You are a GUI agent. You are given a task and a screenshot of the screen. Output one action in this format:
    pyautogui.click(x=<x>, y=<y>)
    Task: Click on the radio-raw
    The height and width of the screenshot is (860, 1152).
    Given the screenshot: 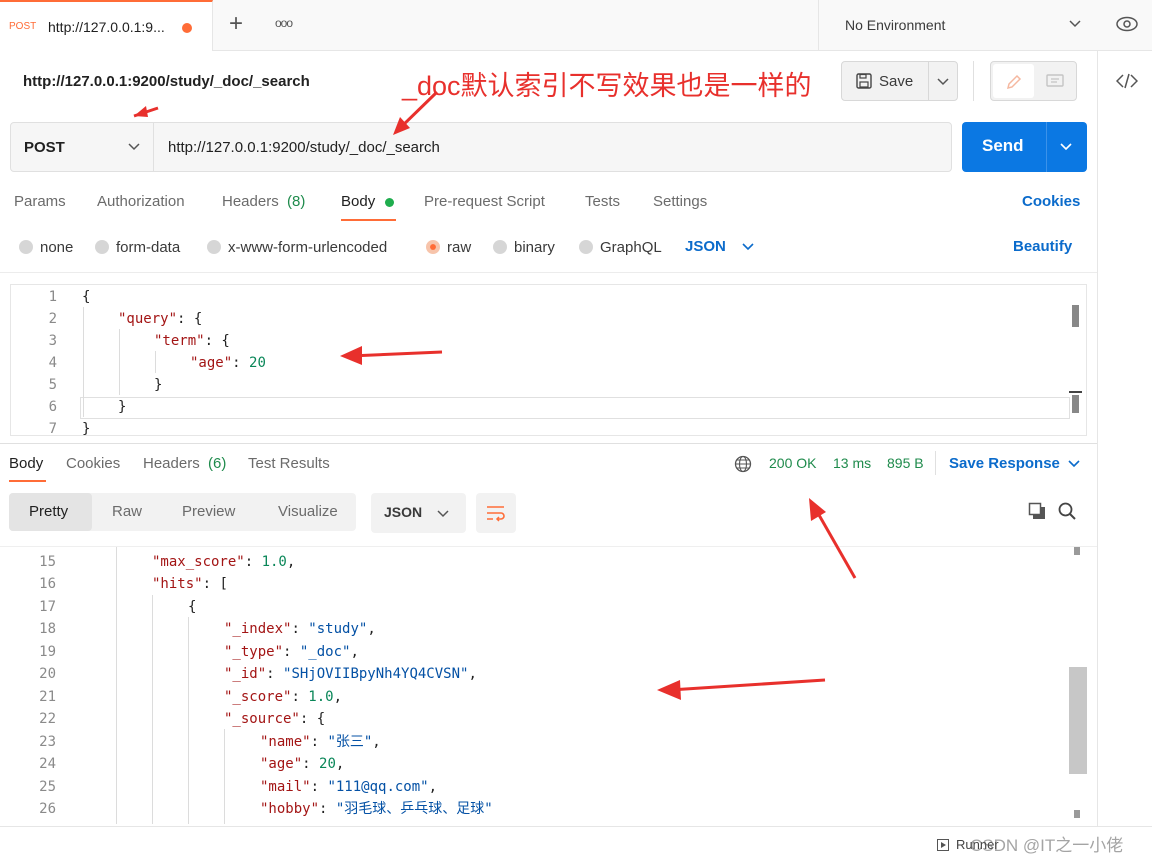 What is the action you would take?
    pyautogui.click(x=433, y=247)
    